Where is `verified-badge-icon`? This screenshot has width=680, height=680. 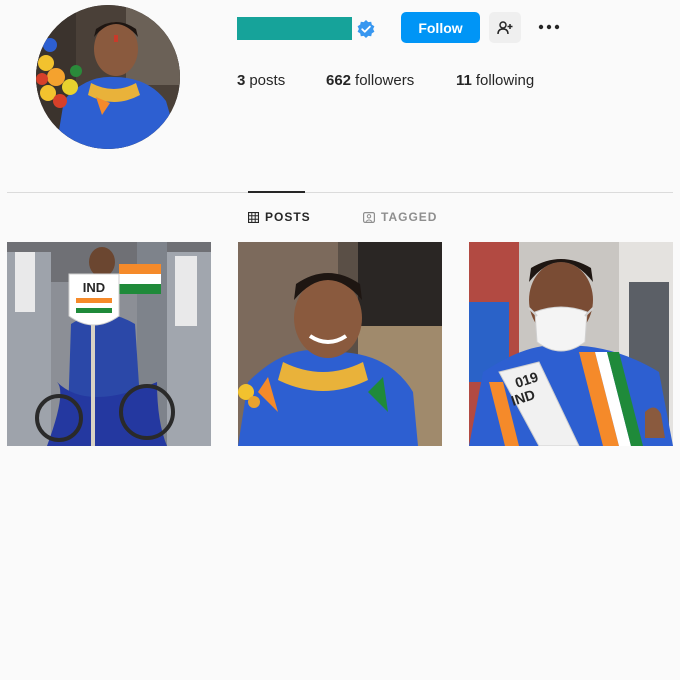 verified-badge-icon is located at coordinates (366, 29).